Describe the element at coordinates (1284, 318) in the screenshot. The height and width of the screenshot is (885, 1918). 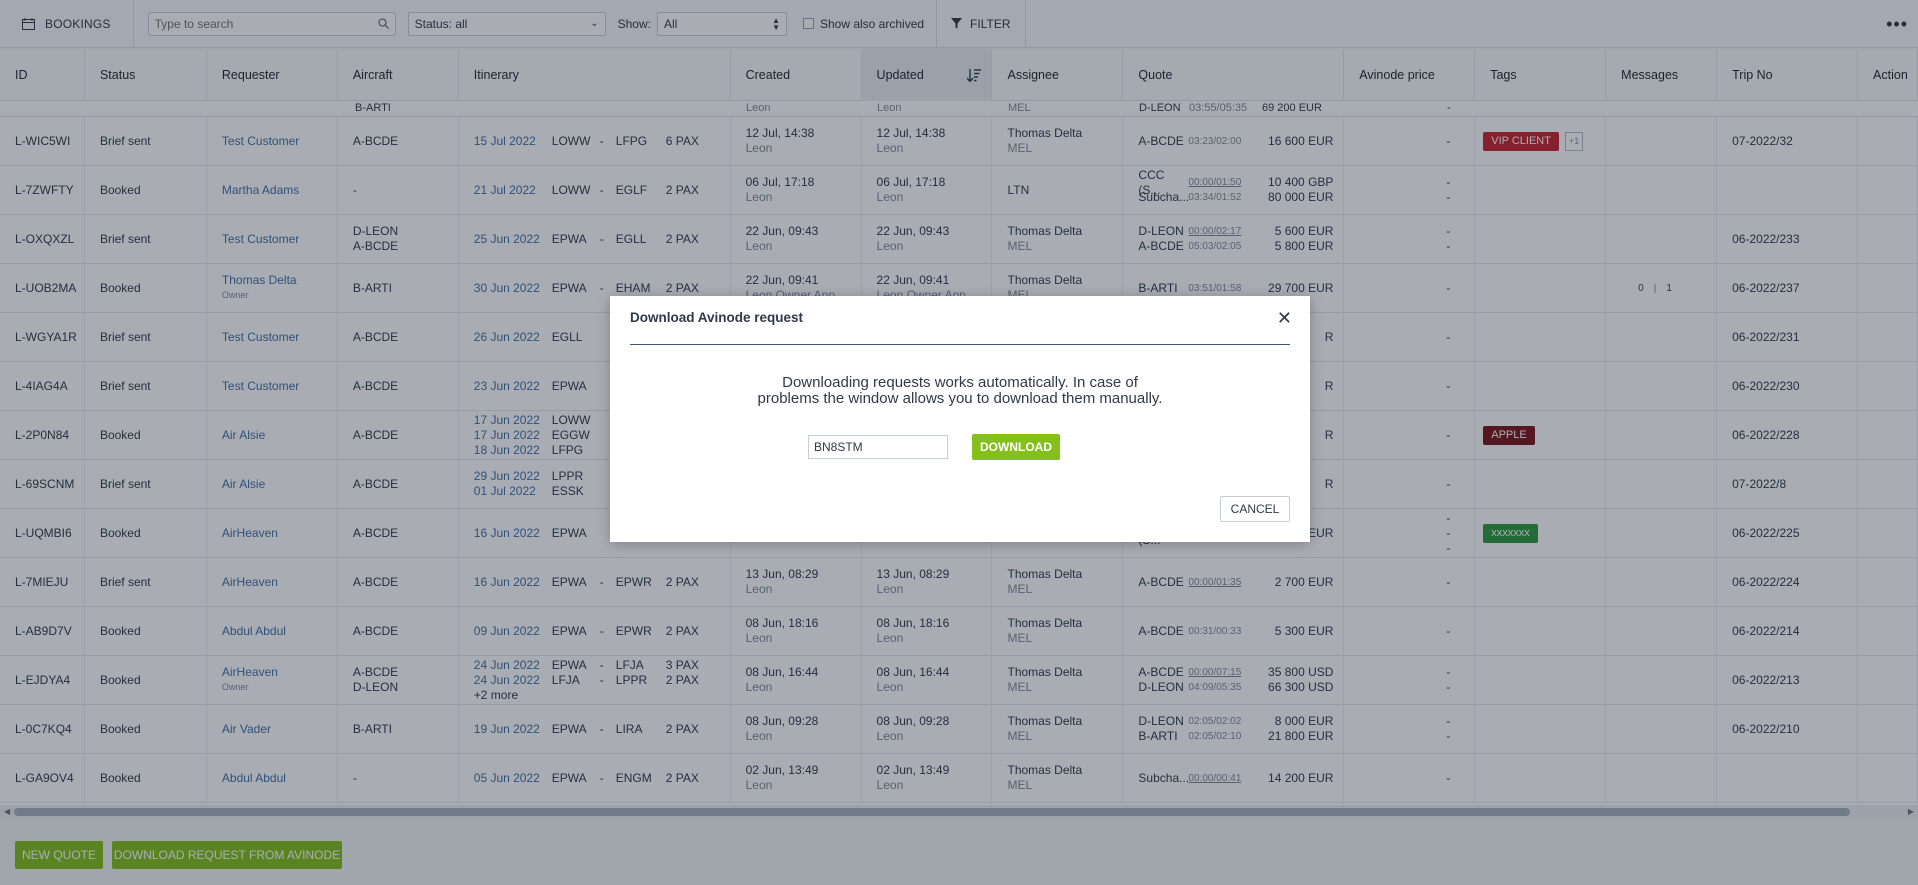
I see `close-icon: ✕` at that location.